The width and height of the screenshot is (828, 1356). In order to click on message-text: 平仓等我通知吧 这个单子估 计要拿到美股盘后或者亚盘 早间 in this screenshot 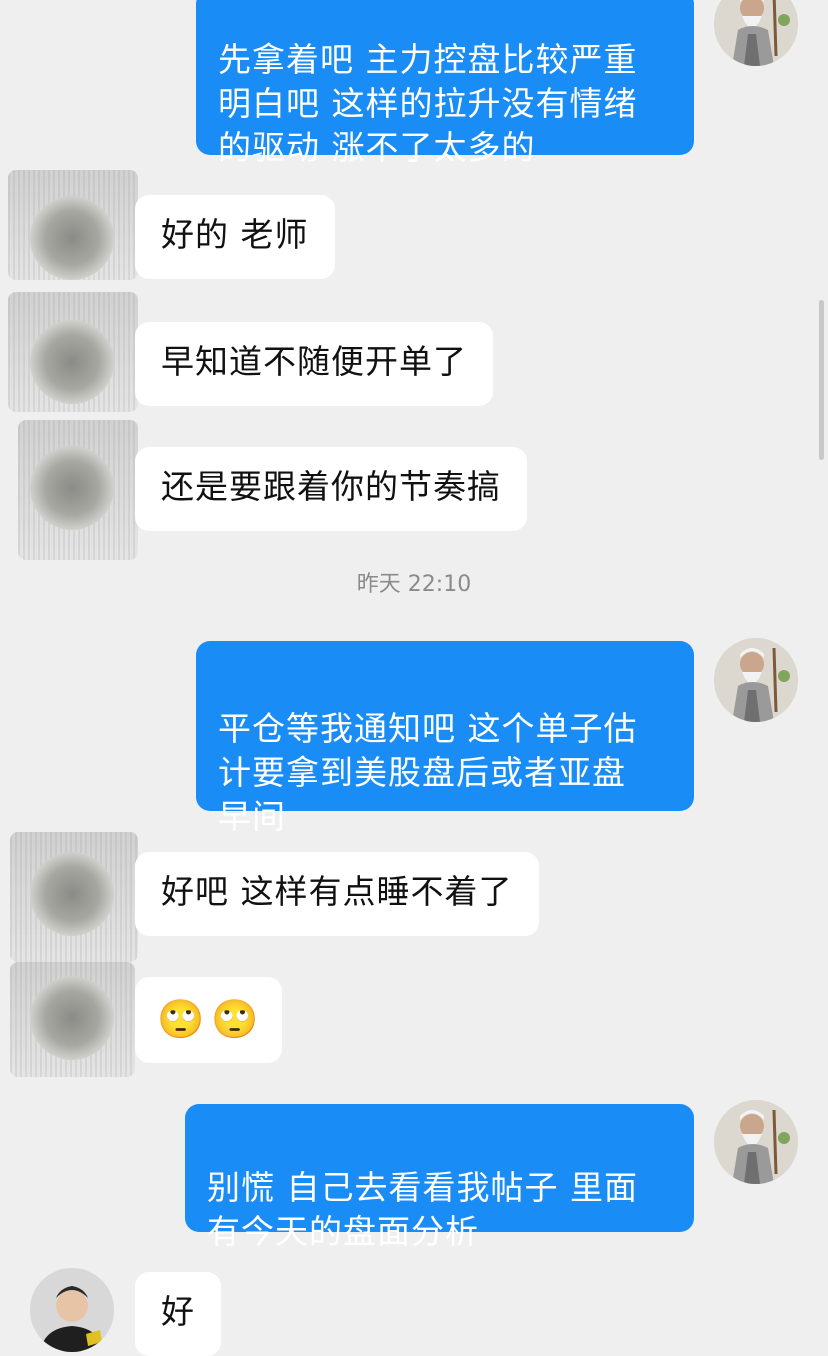, I will do `click(428, 772)`.